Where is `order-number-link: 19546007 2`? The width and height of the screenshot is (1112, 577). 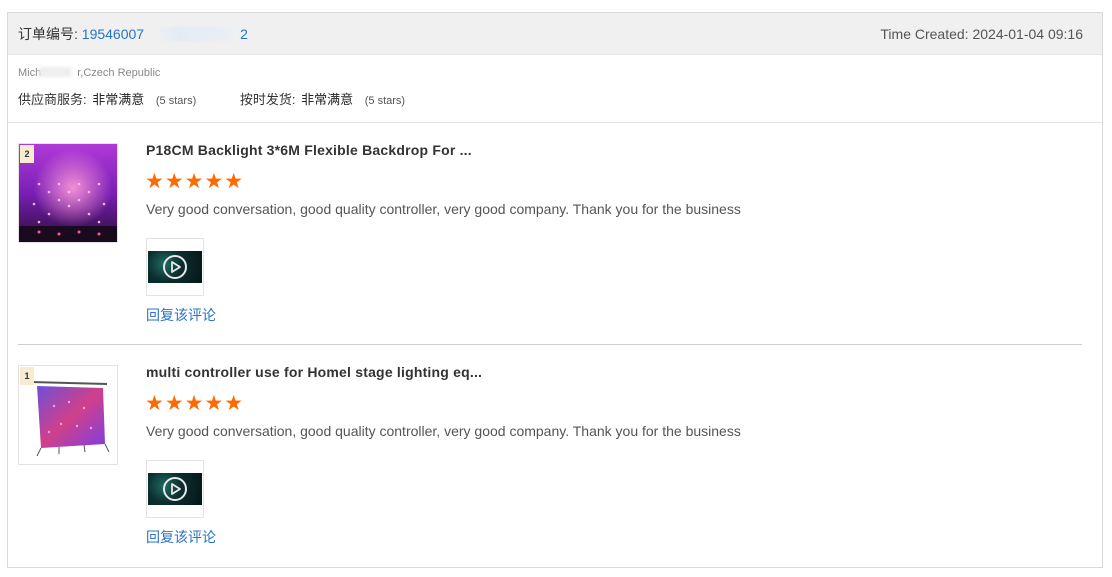 order-number-link: 19546007 2 is located at coordinates (165, 34).